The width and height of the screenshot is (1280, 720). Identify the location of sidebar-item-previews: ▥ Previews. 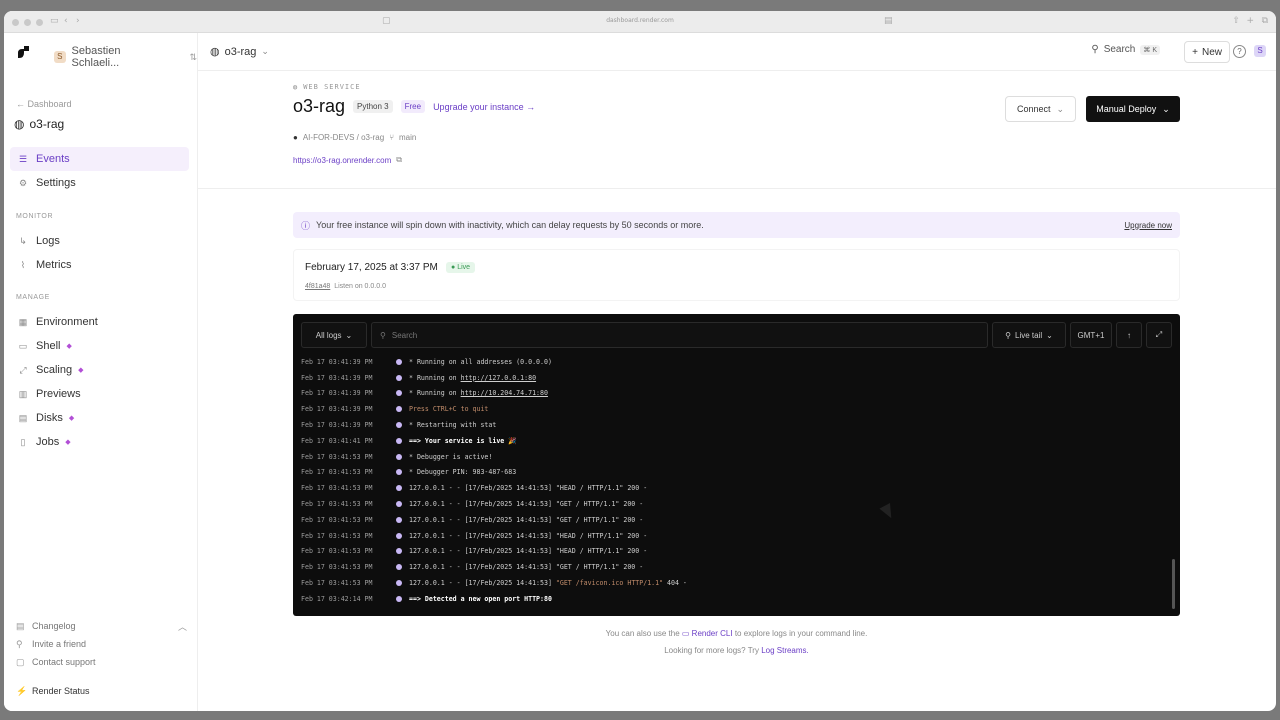
(99, 394).